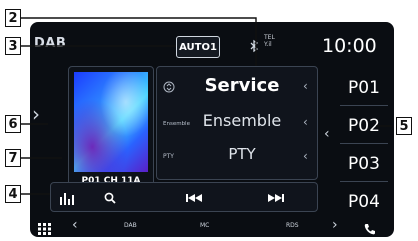  I want to click on pty-row: PTY PTY ‹, so click(237, 158).